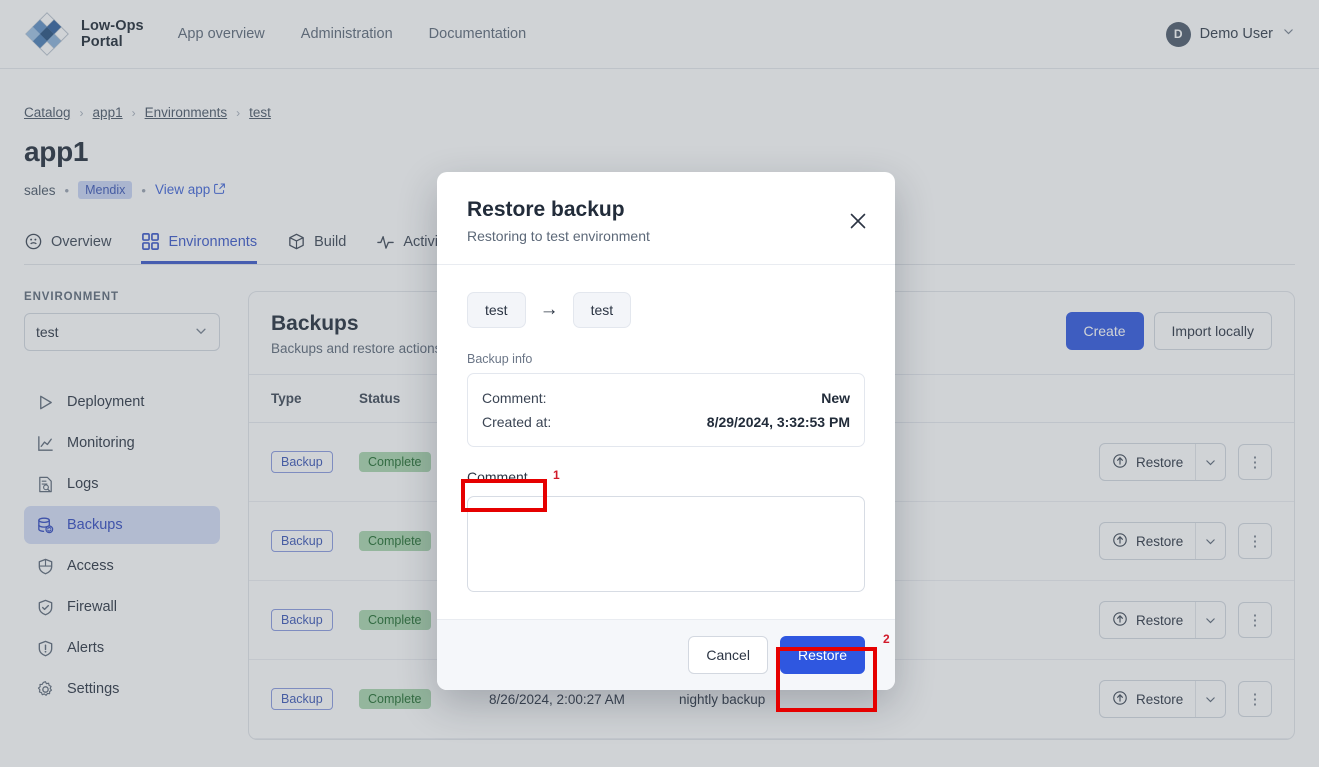 The image size is (1319, 767). I want to click on annotation-number-1: 1, so click(556, 475).